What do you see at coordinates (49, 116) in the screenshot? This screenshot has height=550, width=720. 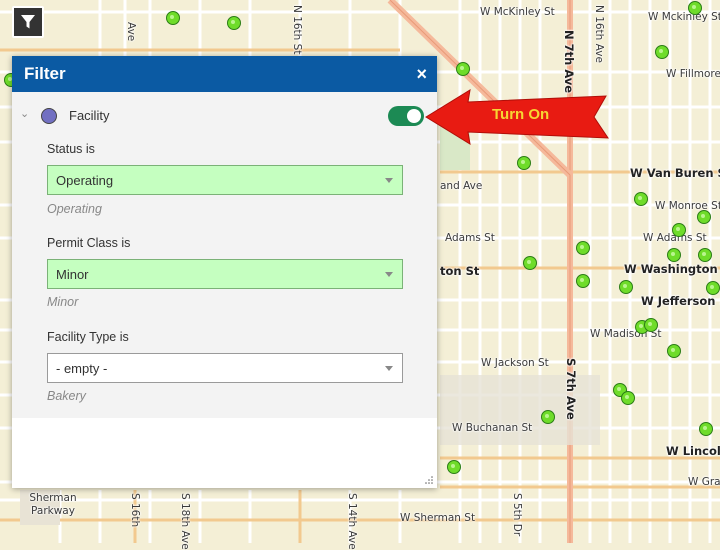 I see `layer-swatch-icon` at bounding box center [49, 116].